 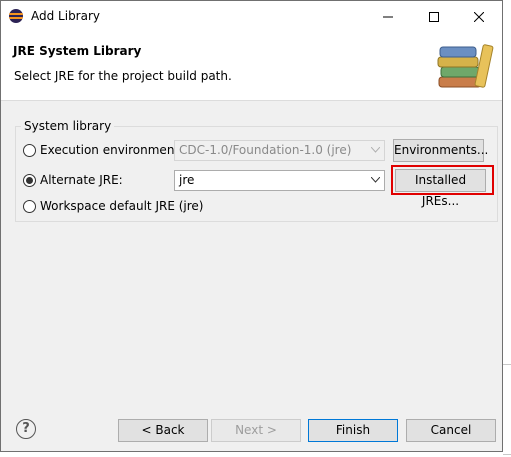 I want to click on alternate-jre-value: jre, so click(x=187, y=180).